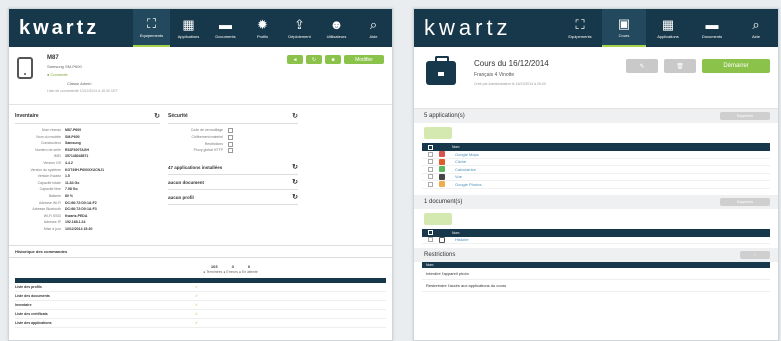 The image size is (781, 341). What do you see at coordinates (200, 305) in the screenshot?
I see `table-row: Inventaire ✓` at bounding box center [200, 305].